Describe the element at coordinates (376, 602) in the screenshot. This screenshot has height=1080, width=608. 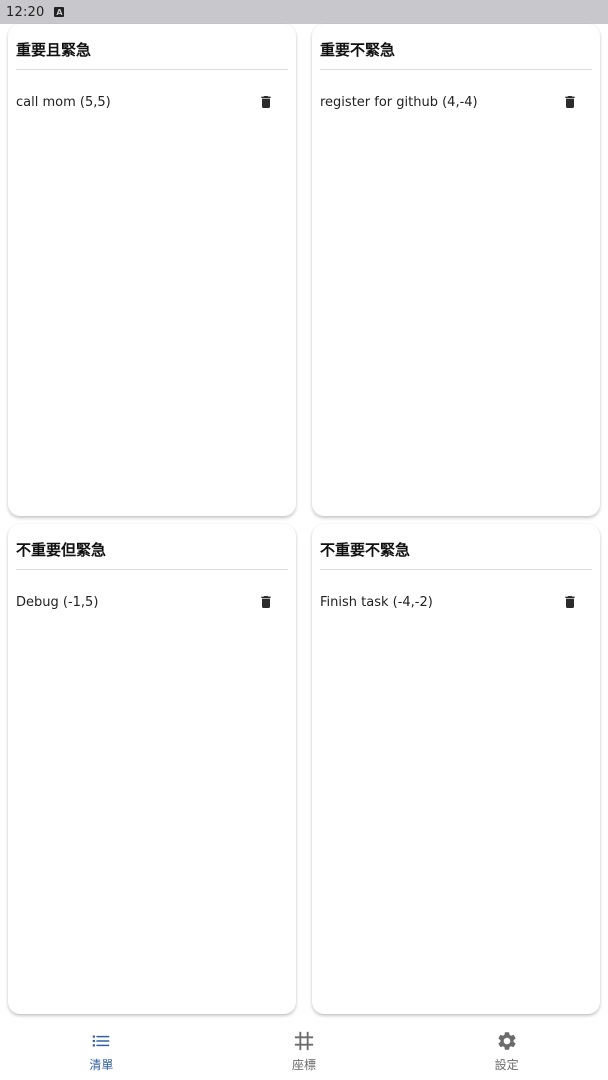
I see `task-text: Finish task (-4,-2)` at that location.